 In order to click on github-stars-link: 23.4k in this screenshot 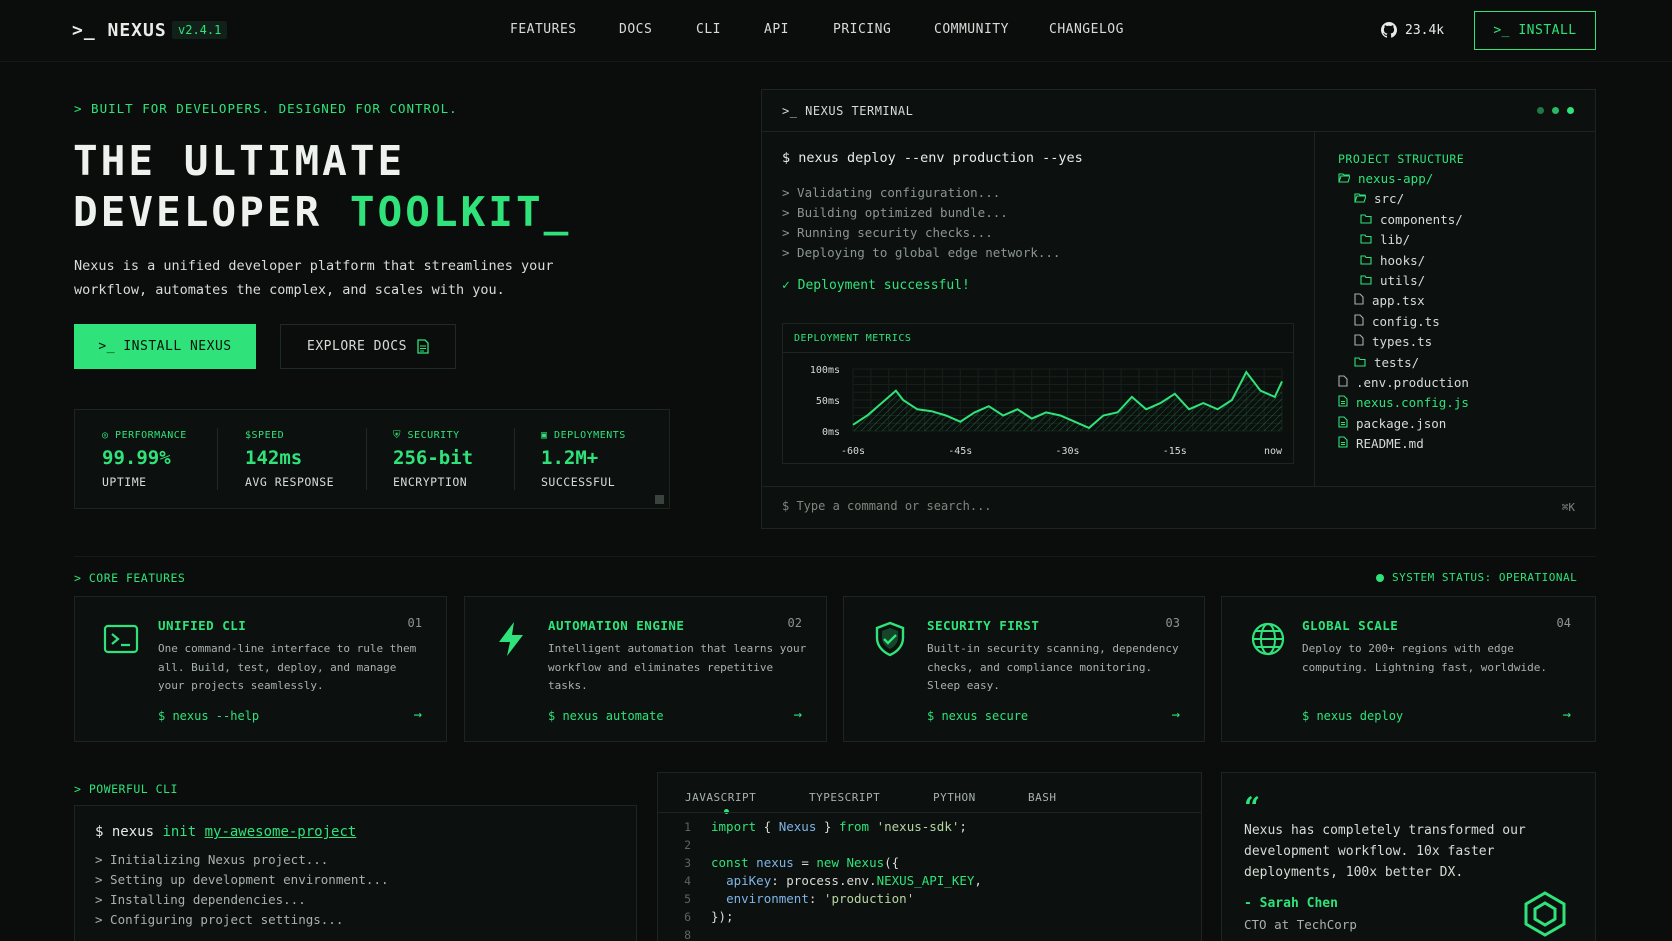, I will do `click(1412, 30)`.